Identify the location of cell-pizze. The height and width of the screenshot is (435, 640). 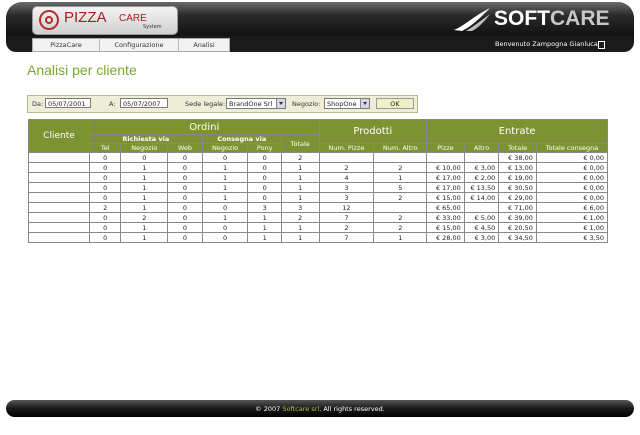
(346, 157).